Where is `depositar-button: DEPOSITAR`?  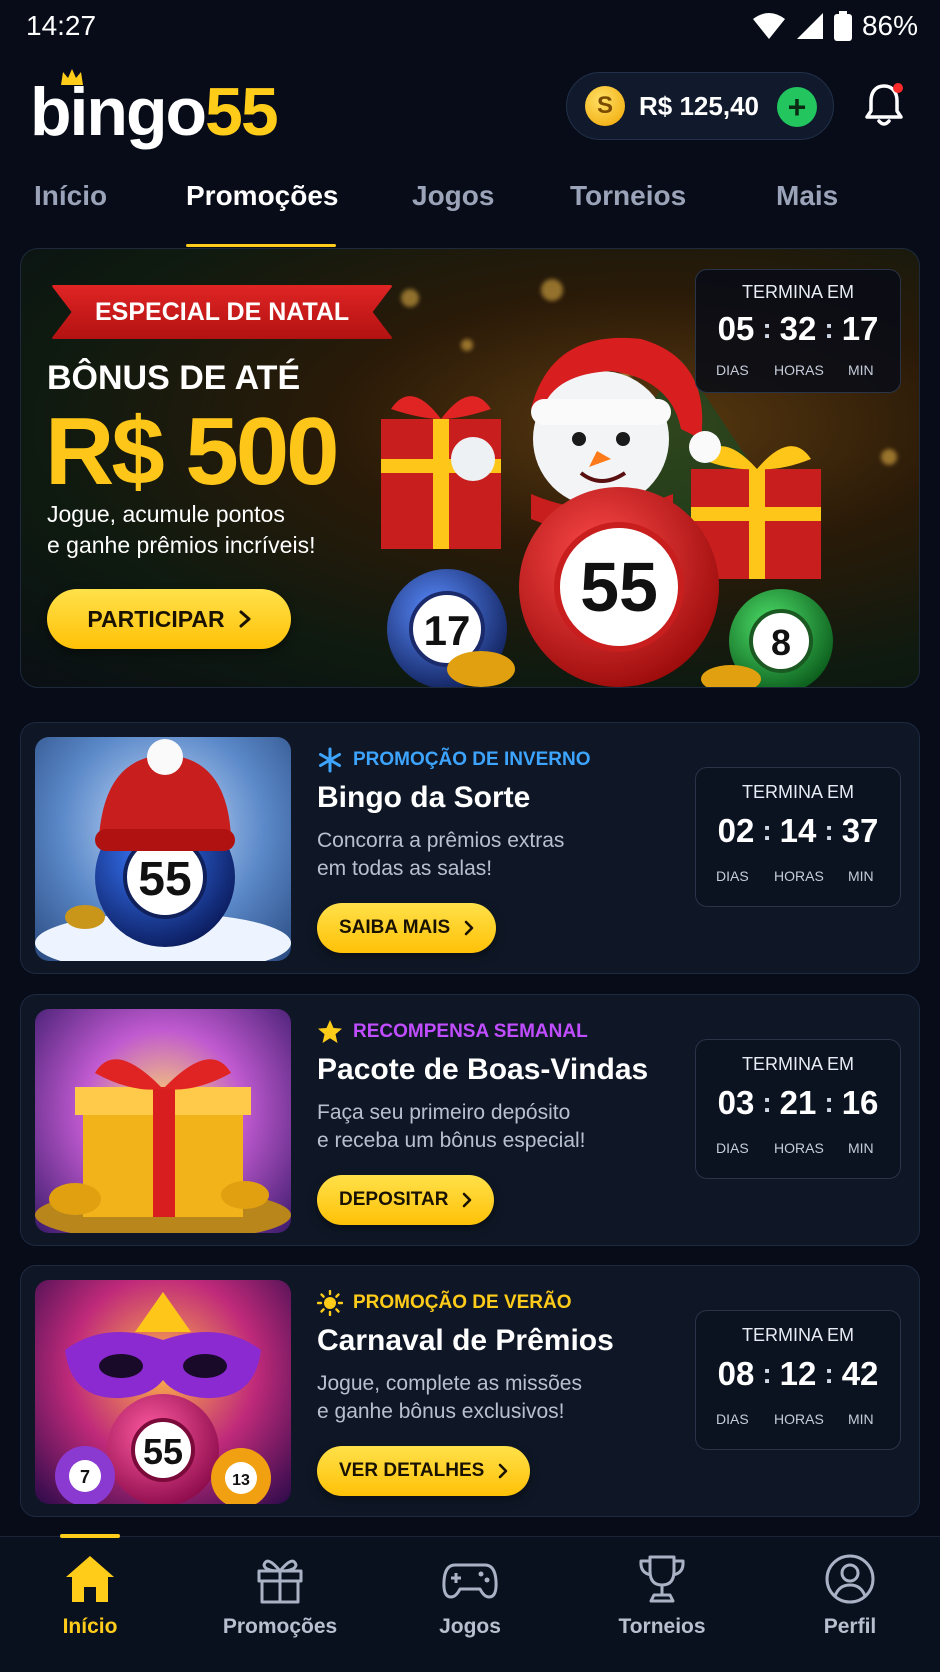
depositar-button: DEPOSITAR is located at coordinates (406, 1200).